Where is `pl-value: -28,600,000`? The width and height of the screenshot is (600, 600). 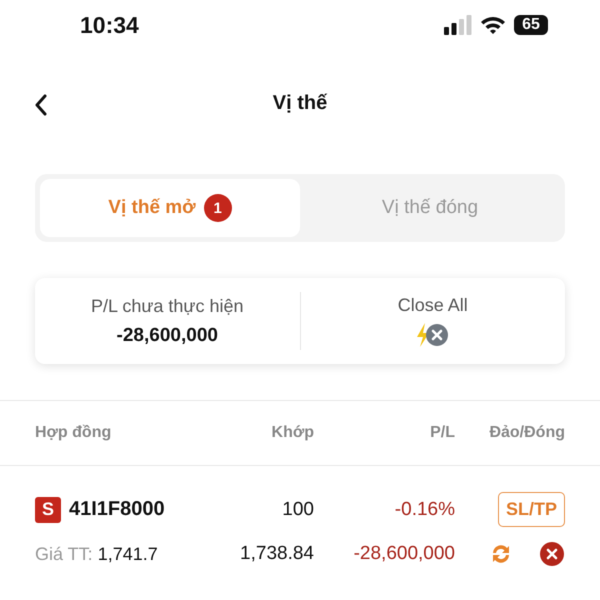
pl-value: -28,600,000 is located at coordinates (167, 335).